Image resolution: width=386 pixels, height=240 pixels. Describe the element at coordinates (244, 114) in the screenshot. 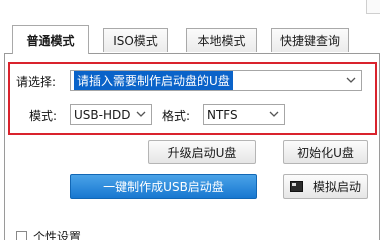

I see `format-select: NTFS` at that location.